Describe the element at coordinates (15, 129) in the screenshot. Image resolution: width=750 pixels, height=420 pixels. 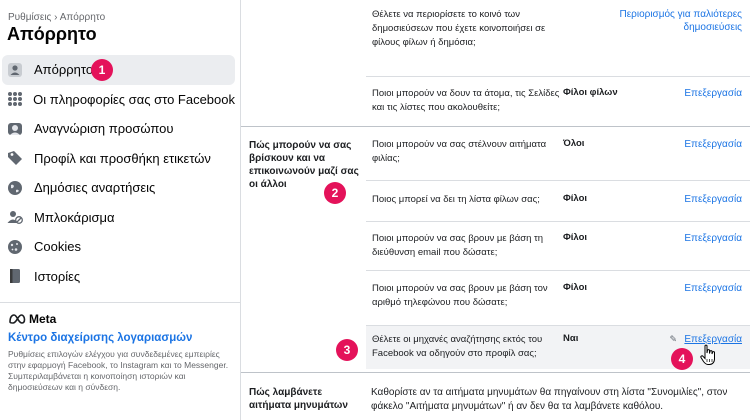
I see `face-icon` at that location.